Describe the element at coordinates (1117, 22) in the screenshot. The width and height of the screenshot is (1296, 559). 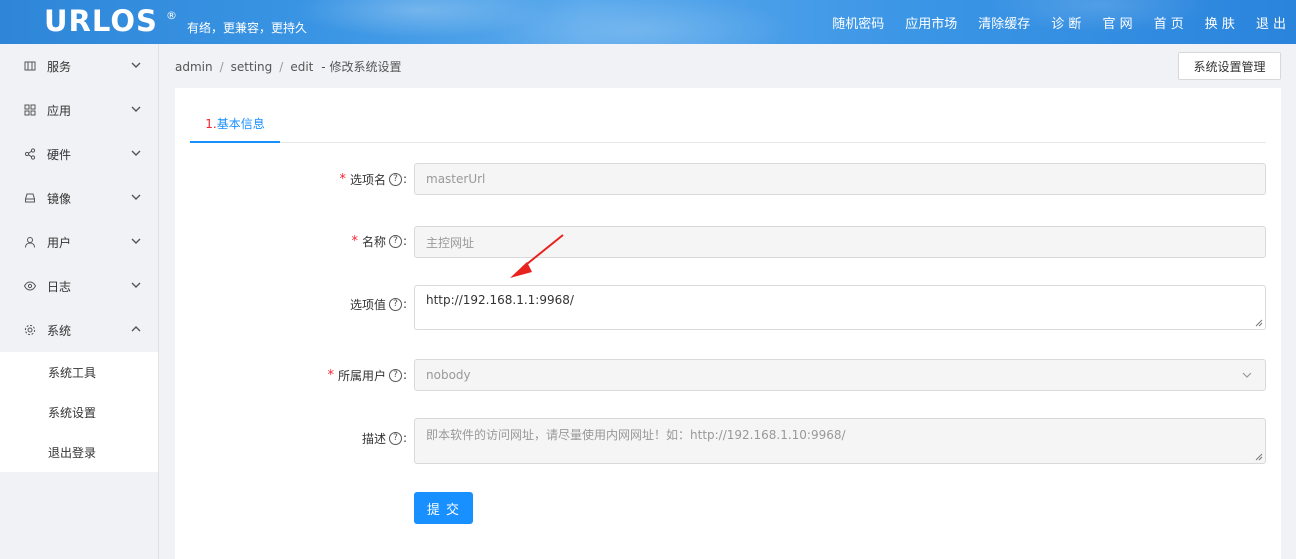
I see `nav-official-site: 官 网` at that location.